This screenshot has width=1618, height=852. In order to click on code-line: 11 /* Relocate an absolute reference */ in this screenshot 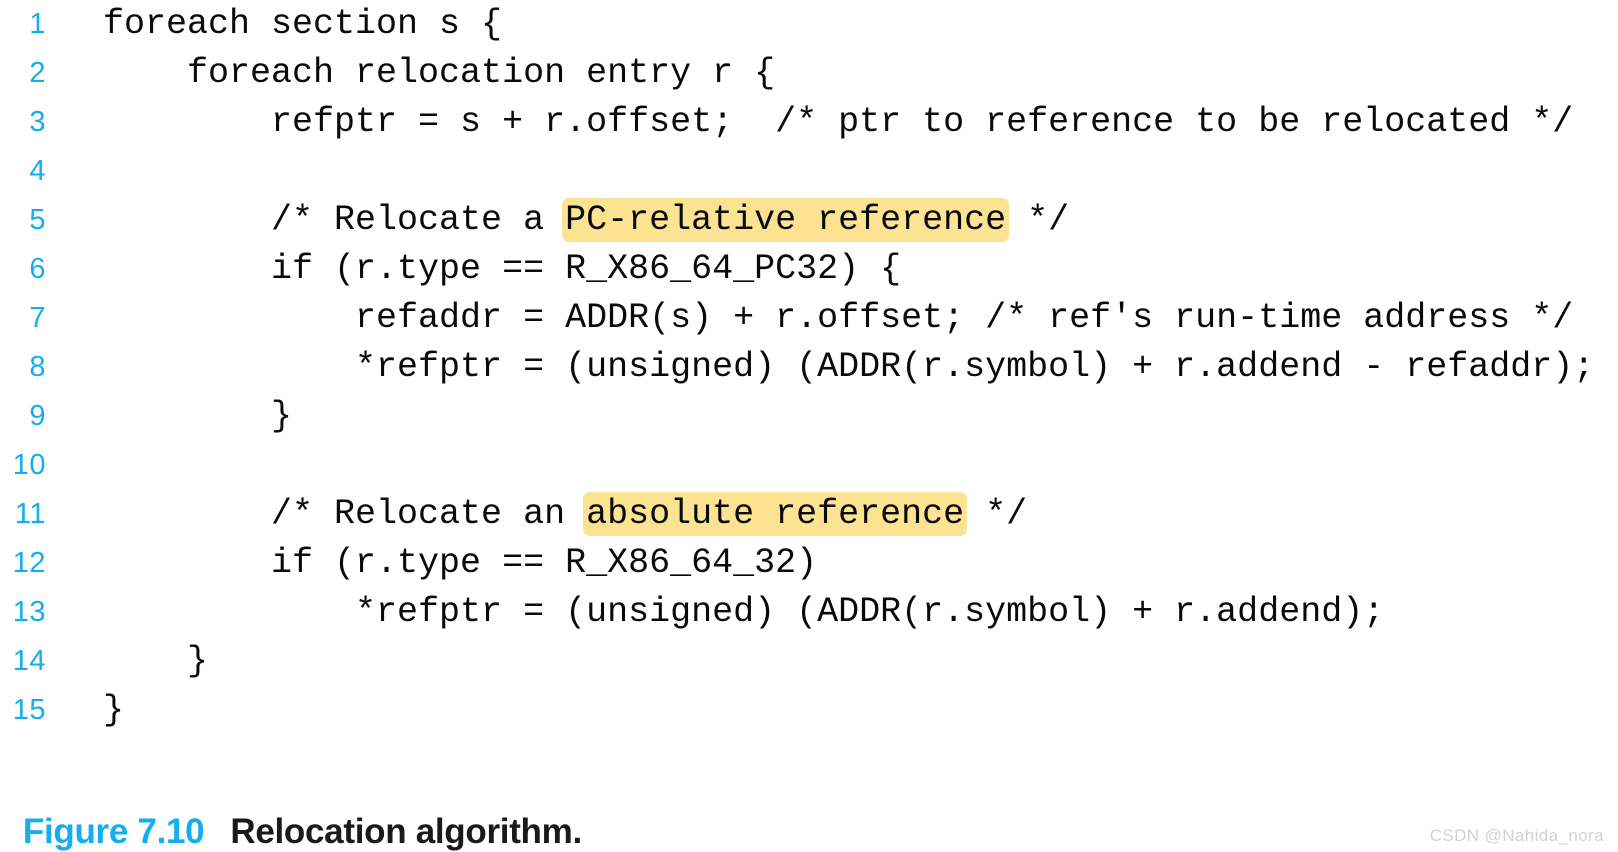, I will do `click(809, 514)`.